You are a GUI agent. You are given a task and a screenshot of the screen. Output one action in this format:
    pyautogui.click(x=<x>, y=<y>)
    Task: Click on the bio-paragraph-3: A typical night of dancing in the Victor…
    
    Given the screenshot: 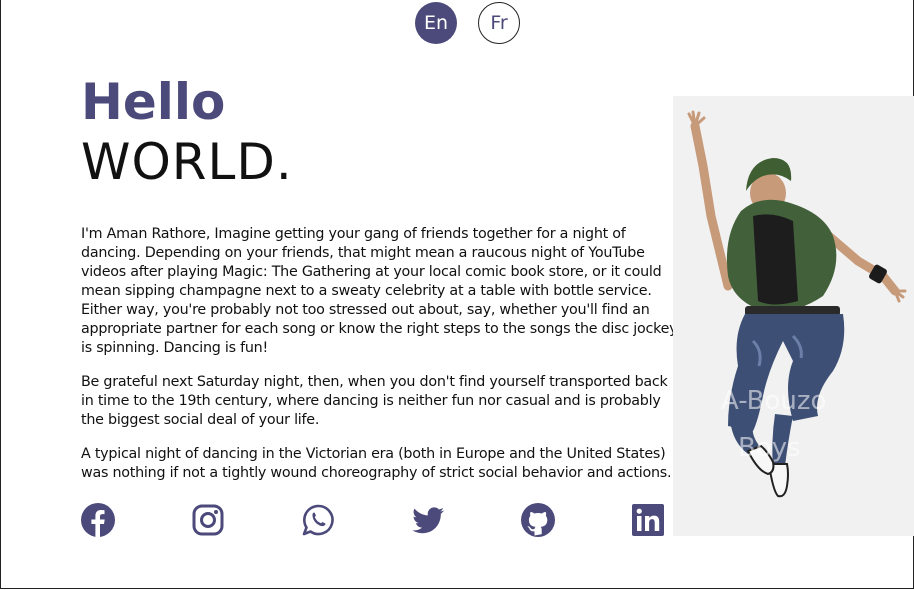 What is the action you would take?
    pyautogui.click(x=376, y=463)
    